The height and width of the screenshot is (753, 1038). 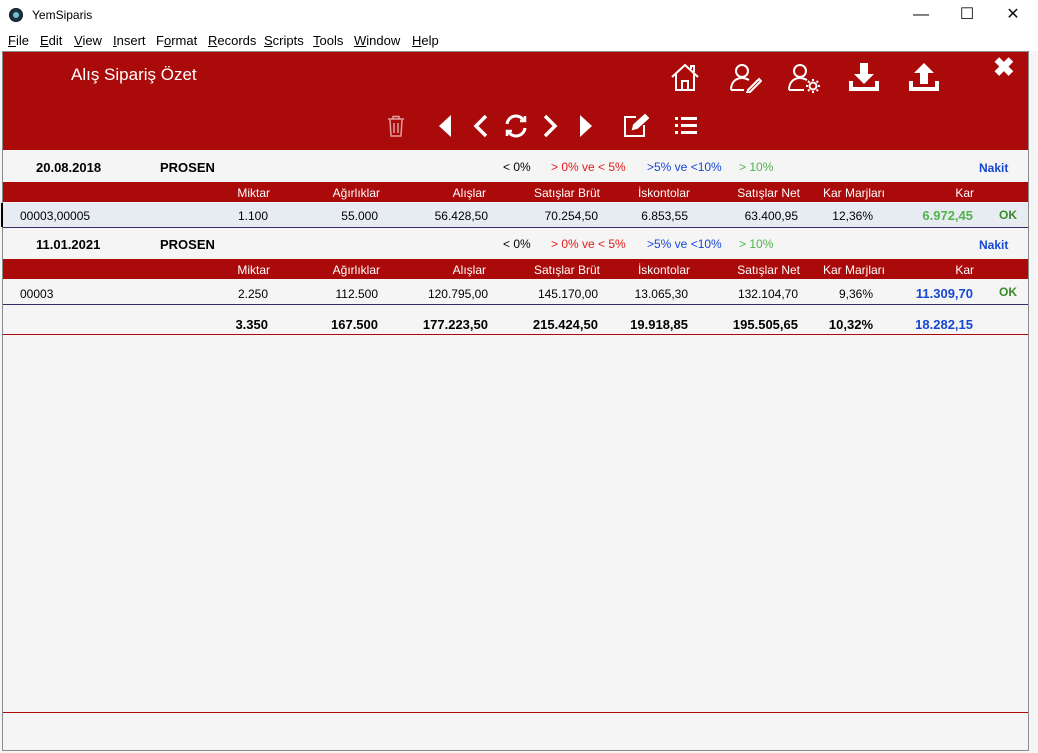 What do you see at coordinates (176, 40) in the screenshot?
I see `menu-format: Format` at bounding box center [176, 40].